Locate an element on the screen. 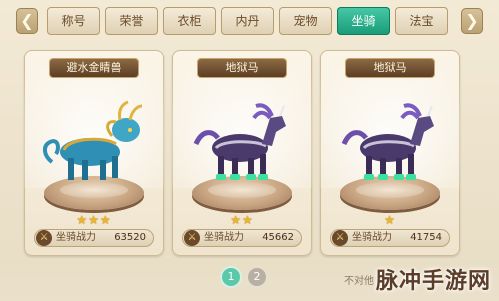  tab-treasure: 法宝 is located at coordinates (421, 21).